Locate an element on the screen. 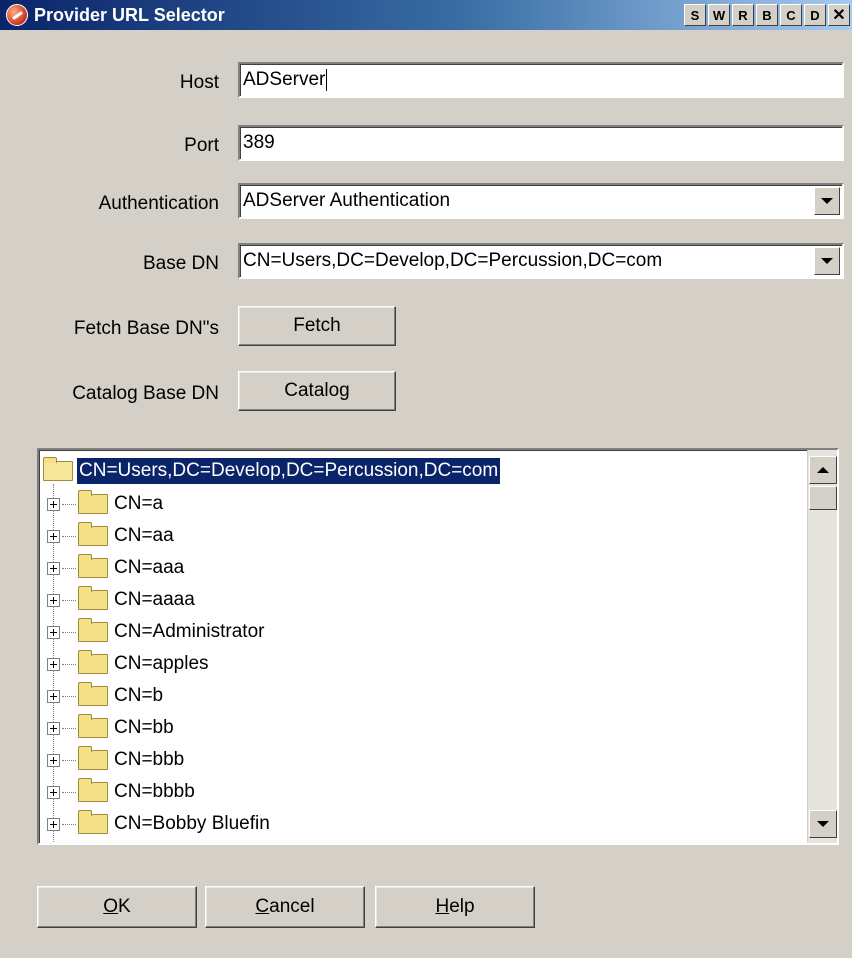  tree-node-label: CN=Administrator is located at coordinates (189, 631).